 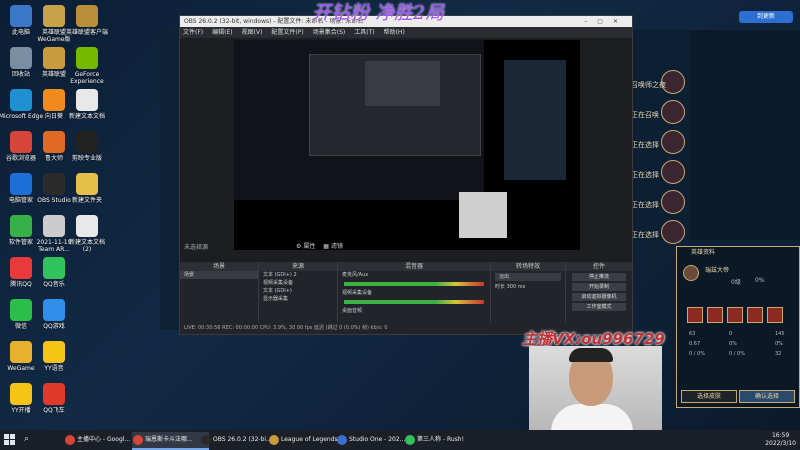 What do you see at coordinates (766, 17) in the screenshot?
I see `client-update-button: 到更新` at bounding box center [766, 17].